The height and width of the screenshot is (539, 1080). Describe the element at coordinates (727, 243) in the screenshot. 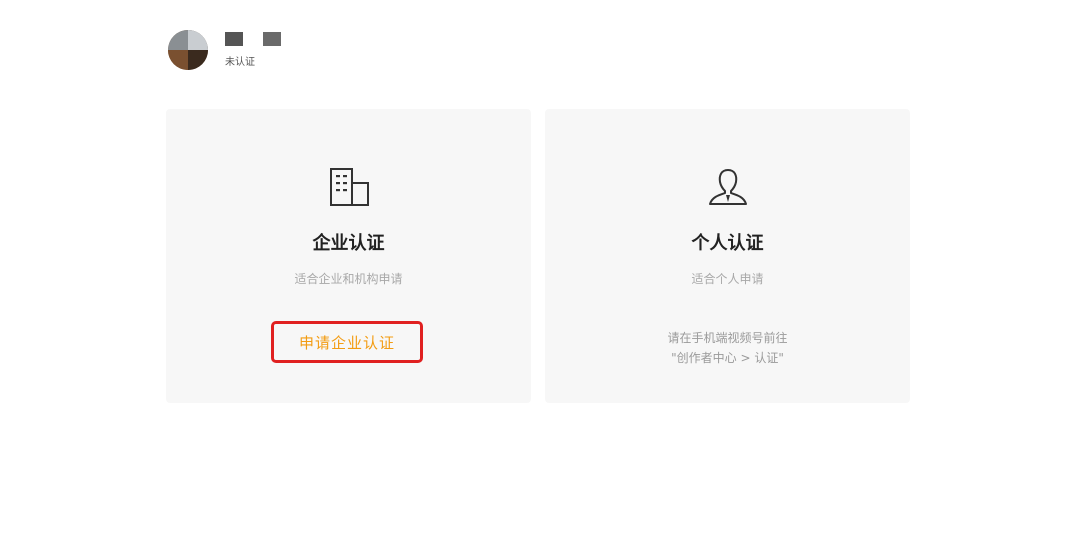

I see `personal-card-title: 个人认证` at that location.